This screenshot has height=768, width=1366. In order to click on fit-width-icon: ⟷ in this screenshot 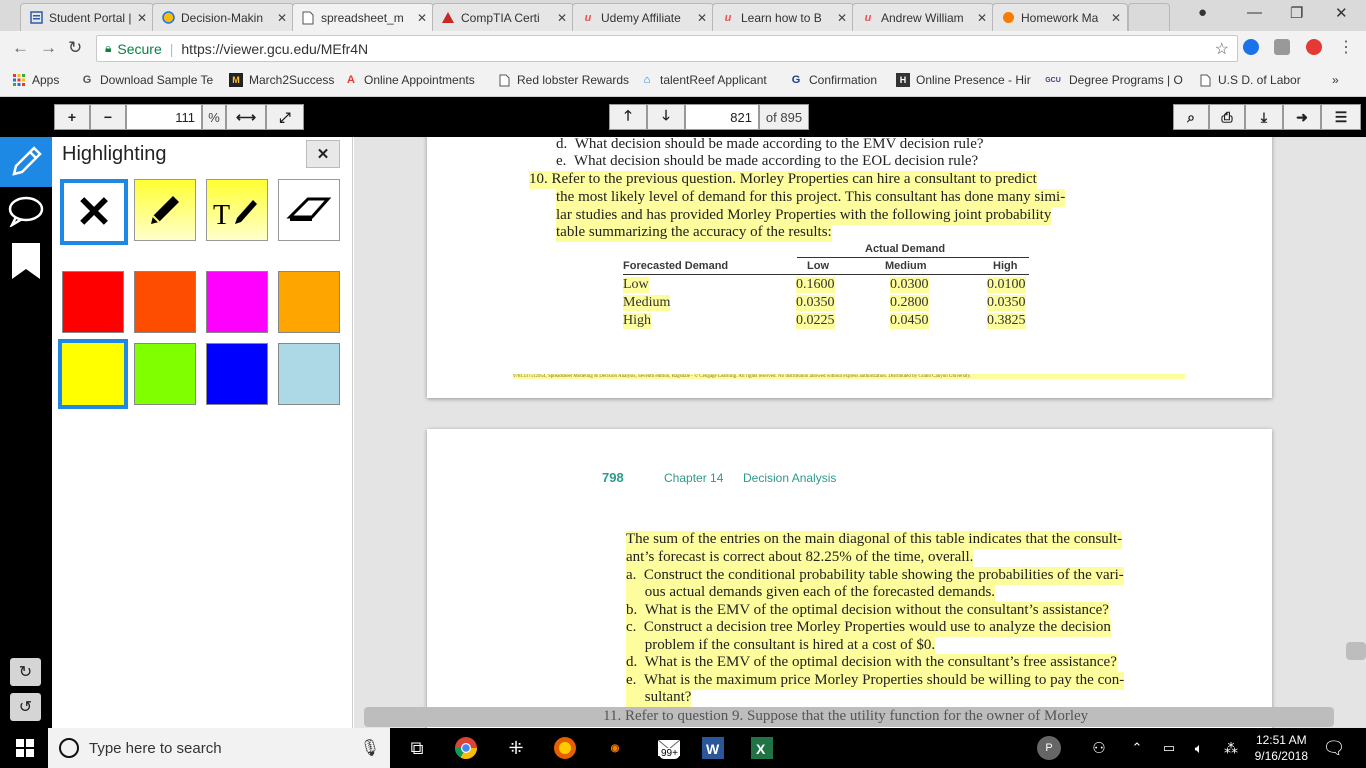, I will do `click(246, 117)`.